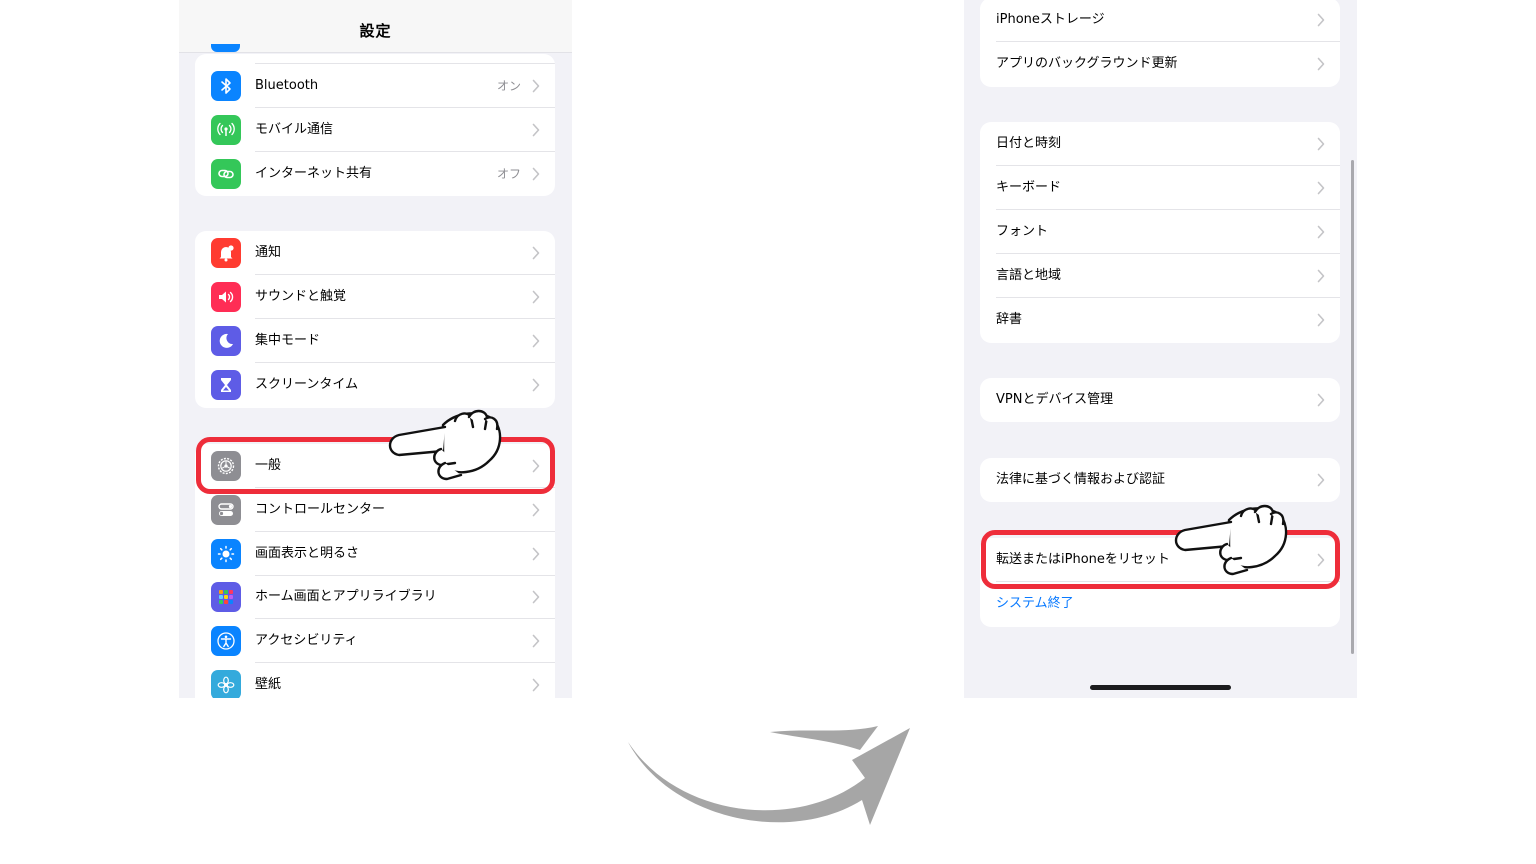  I want to click on settings-row-label: モバイル通信, so click(294, 129).